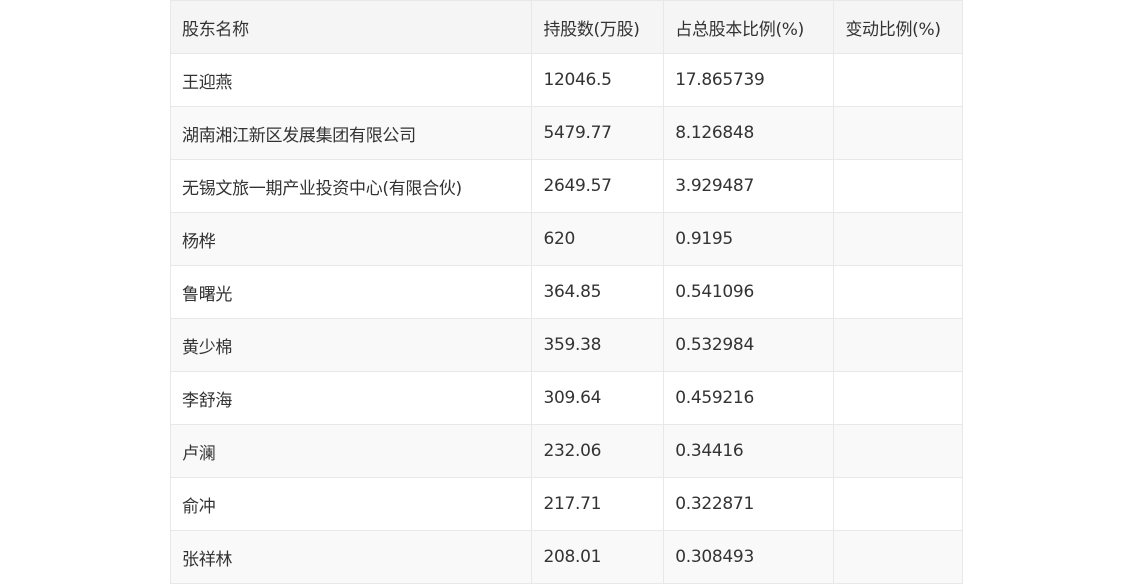  I want to click on table-row: 无锡文旅一期产业投资中心(有限合伙) 2649.57 3.929487, so click(566, 186).